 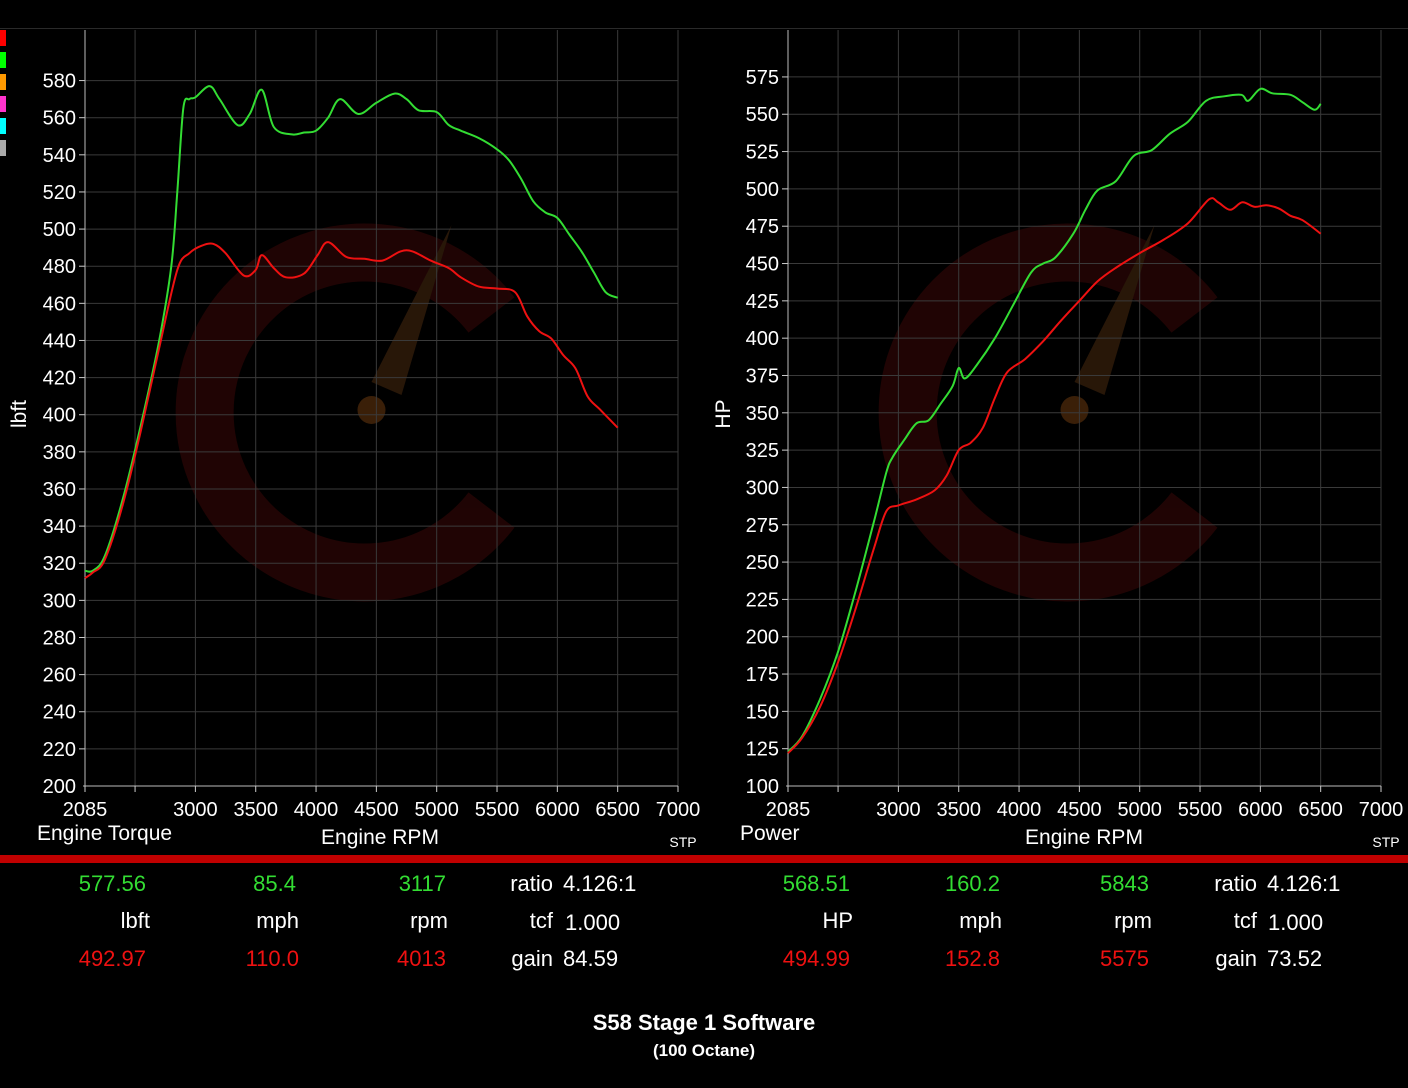 What do you see at coordinates (1296, 922) in the screenshot?
I see `right-tcf-value: 1.000` at bounding box center [1296, 922].